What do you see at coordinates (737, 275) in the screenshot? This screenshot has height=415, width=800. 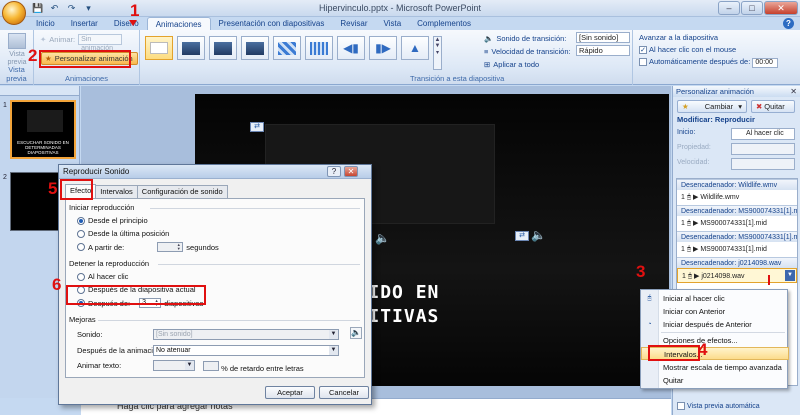 I see `animation-item-selected: 1 🖰 ▶ j0214098.wav ▼` at bounding box center [737, 275].